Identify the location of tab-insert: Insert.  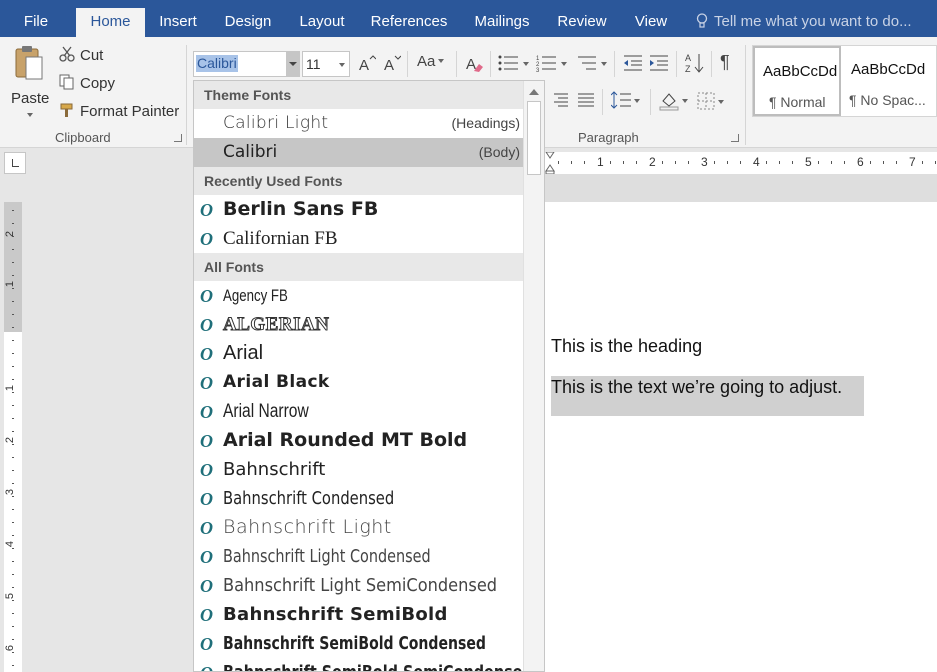
(178, 22).